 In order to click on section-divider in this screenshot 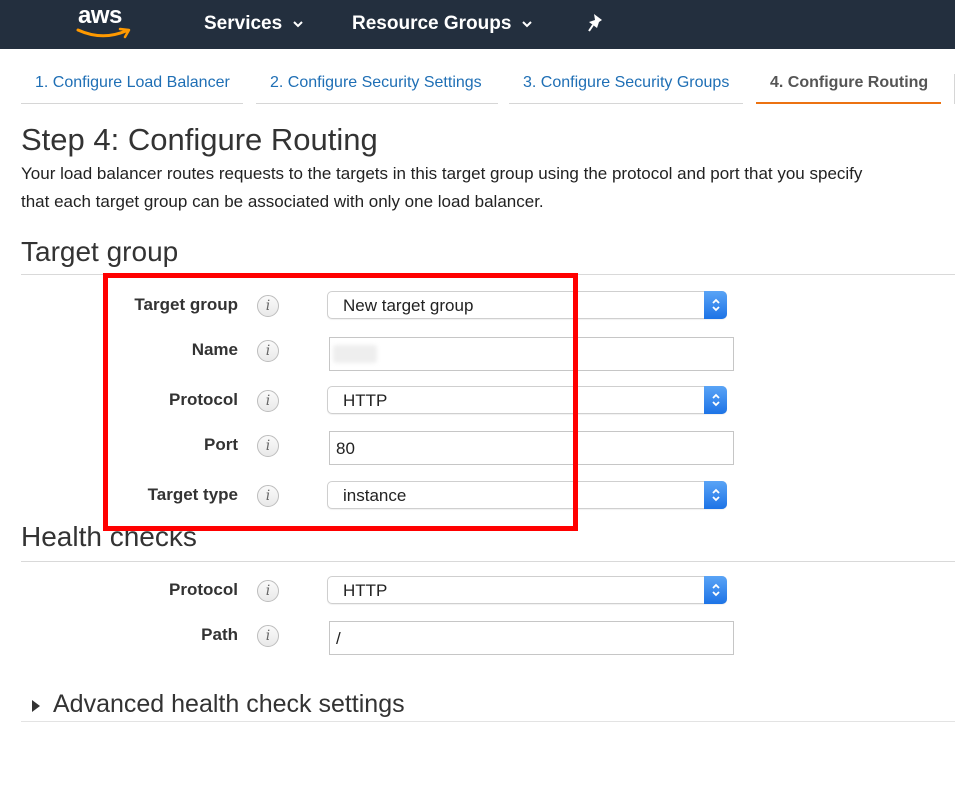, I will do `click(488, 561)`.